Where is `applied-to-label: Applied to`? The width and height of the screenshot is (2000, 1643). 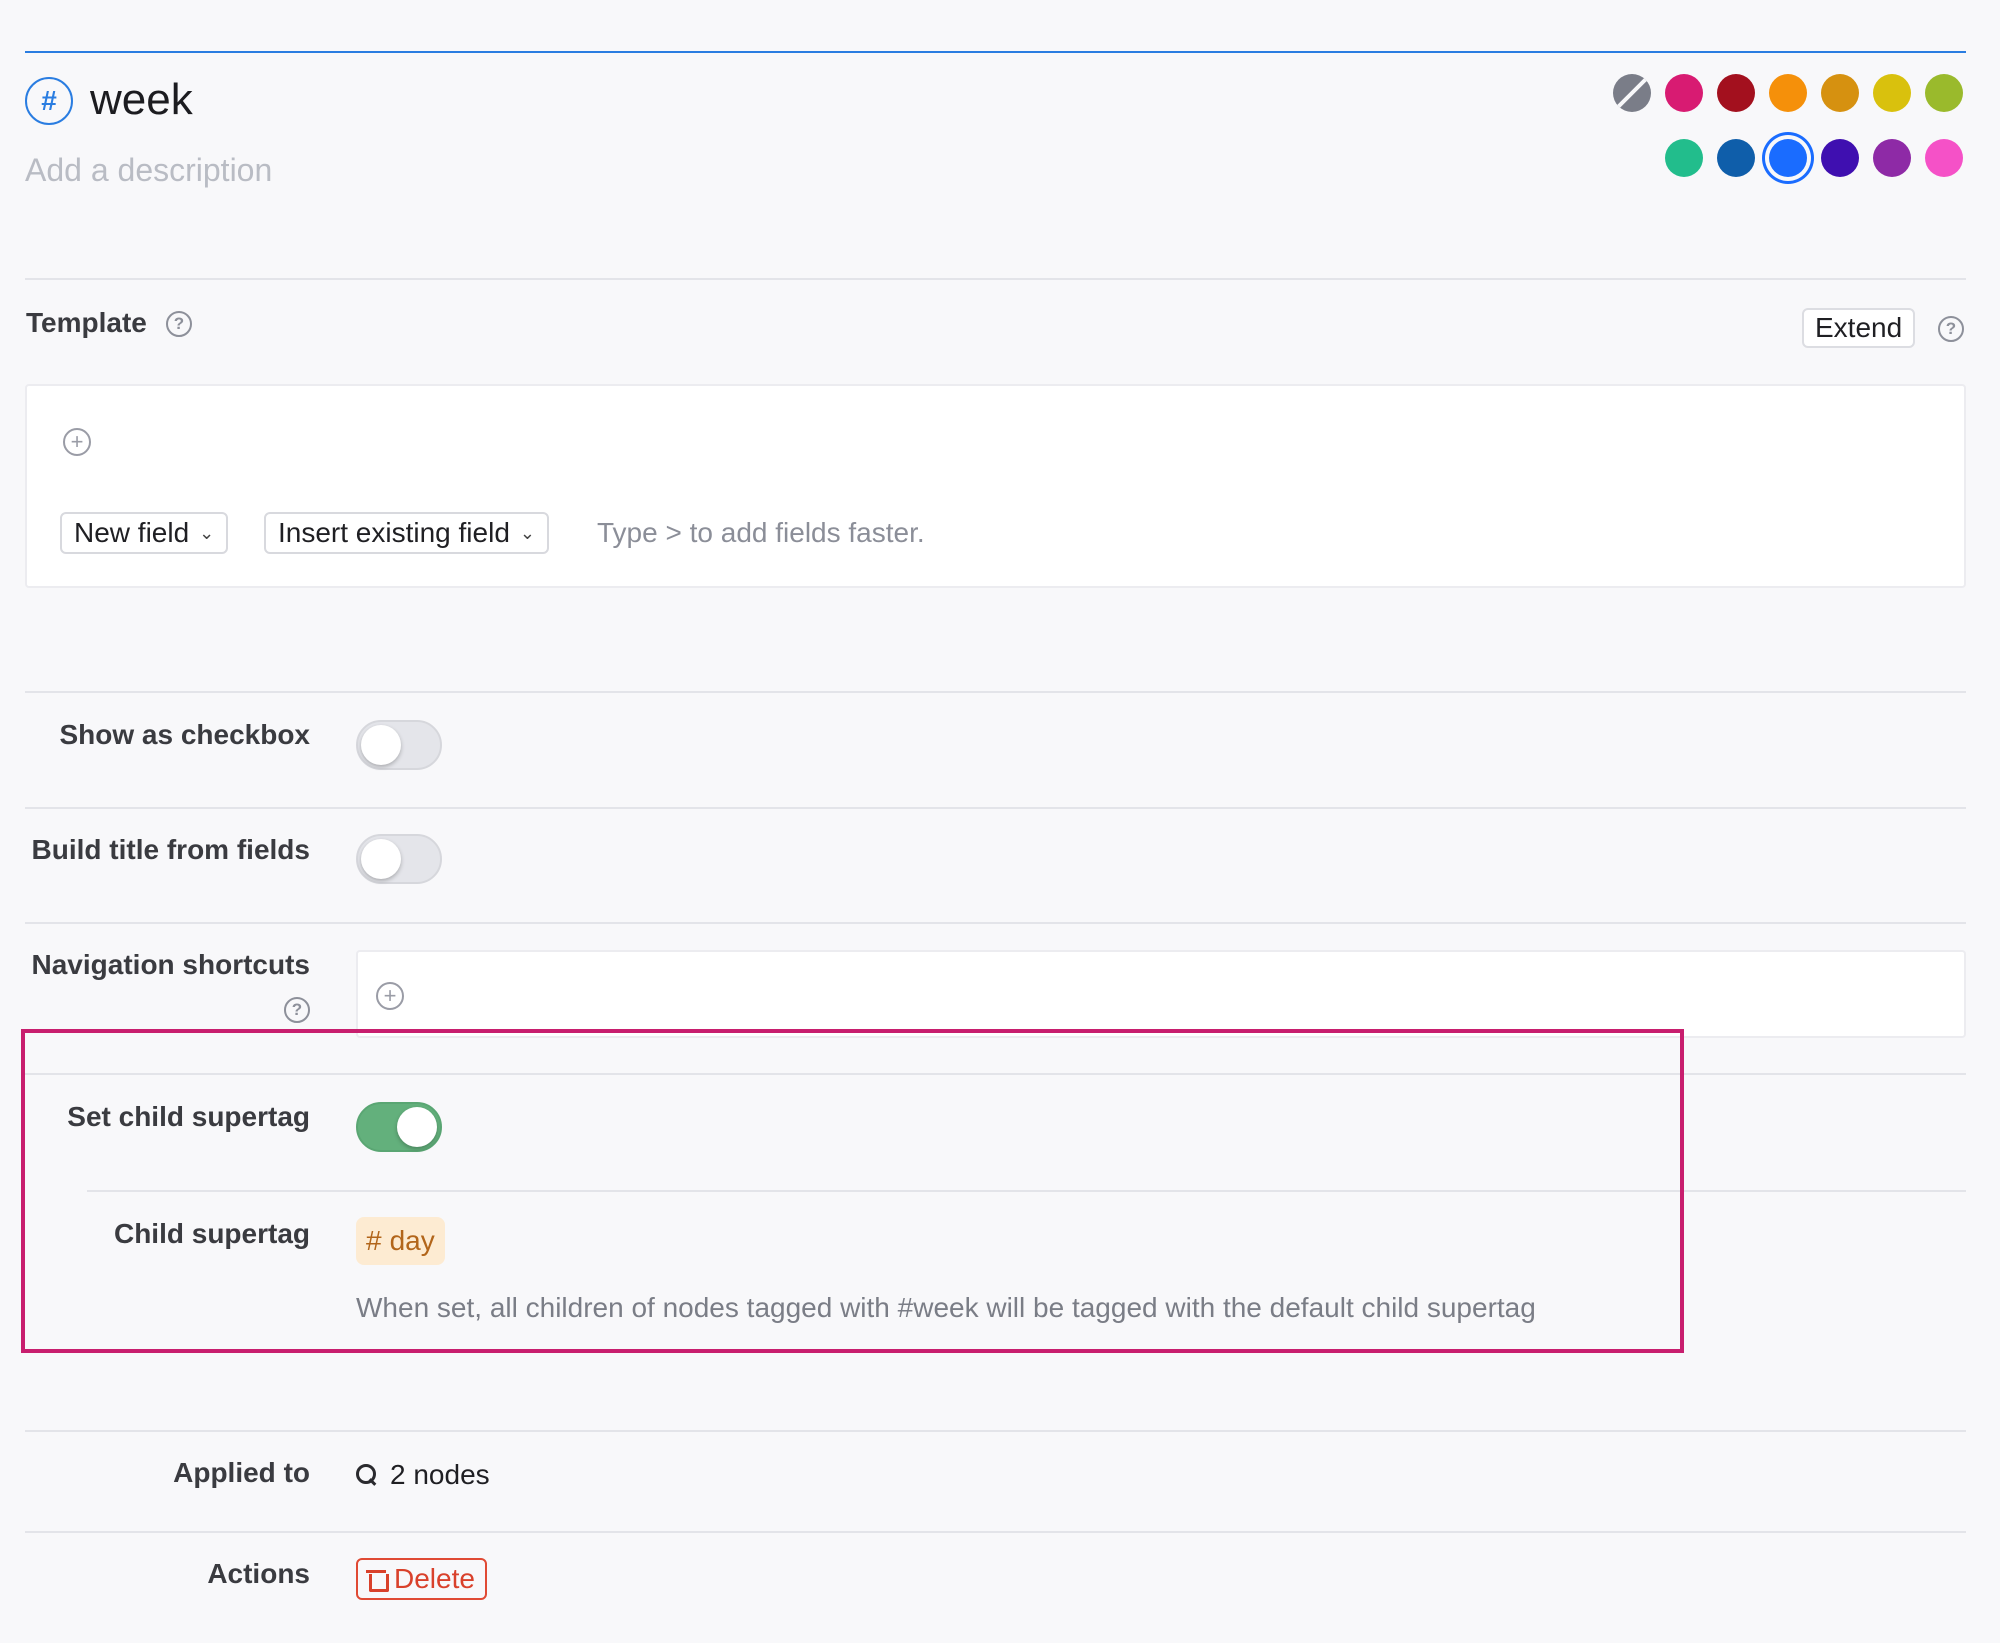 applied-to-label: Applied to is located at coordinates (241, 1472).